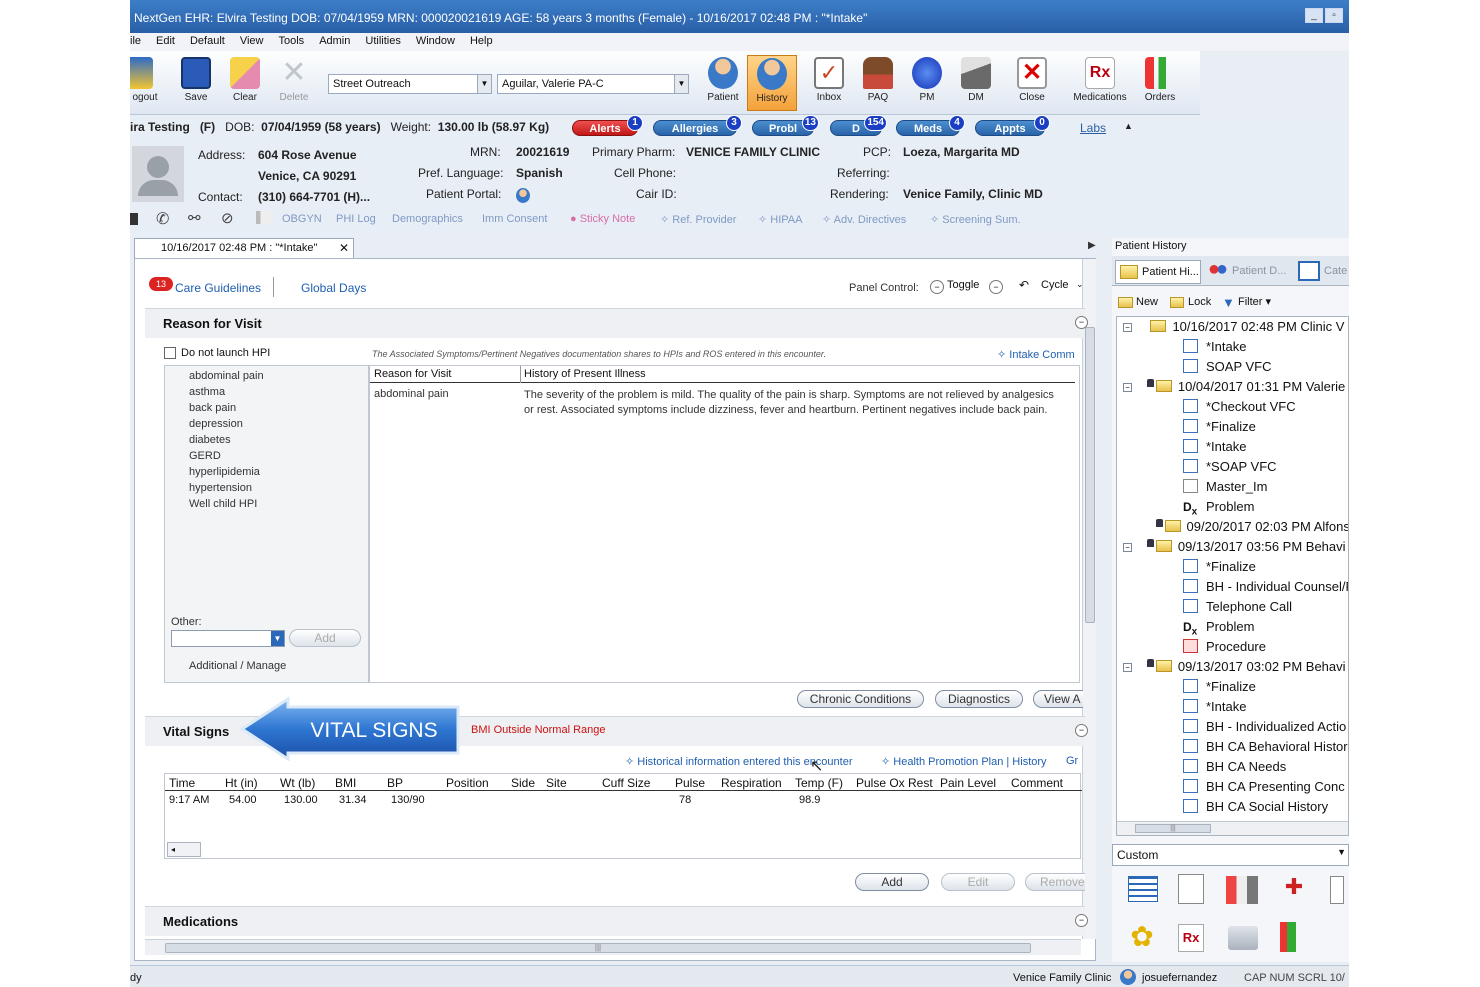 Image resolution: width=1480 pixels, height=987 pixels. Describe the element at coordinates (698, 219) in the screenshot. I see `ref-provider-link: ✧ Ref. Provider` at that location.